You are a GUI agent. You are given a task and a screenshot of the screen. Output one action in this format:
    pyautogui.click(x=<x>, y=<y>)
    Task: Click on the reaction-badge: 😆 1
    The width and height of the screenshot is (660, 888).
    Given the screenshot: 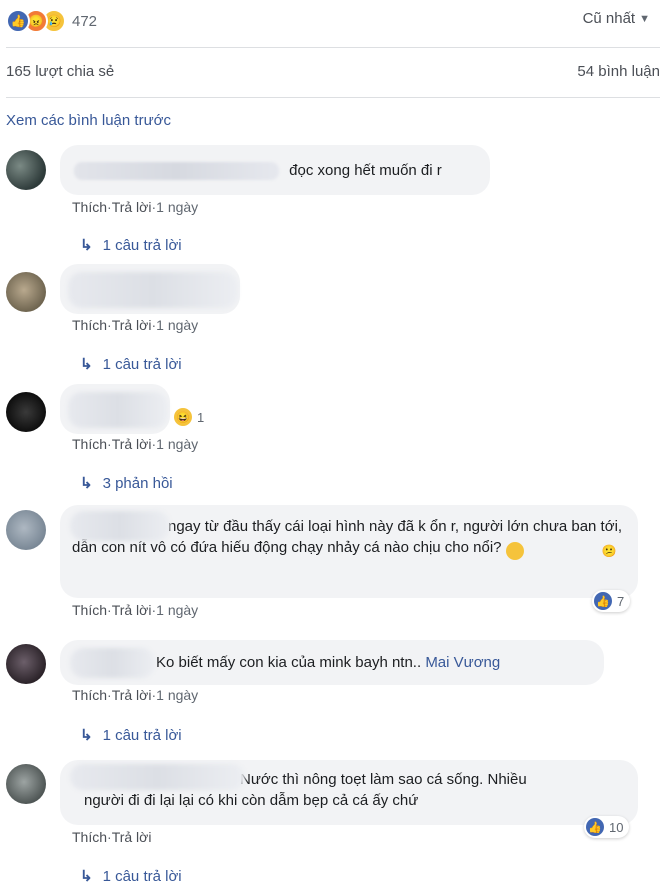 What is the action you would take?
    pyautogui.click(x=189, y=417)
    